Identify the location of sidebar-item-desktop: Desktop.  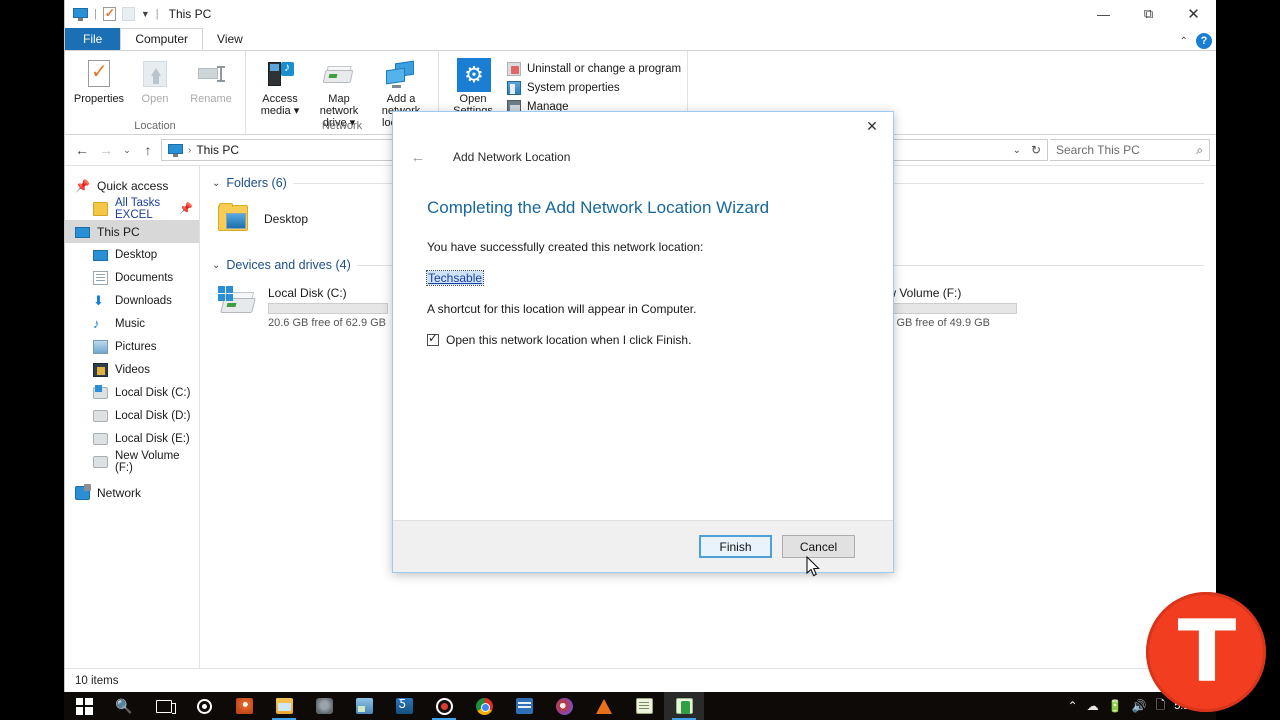
(132, 254).